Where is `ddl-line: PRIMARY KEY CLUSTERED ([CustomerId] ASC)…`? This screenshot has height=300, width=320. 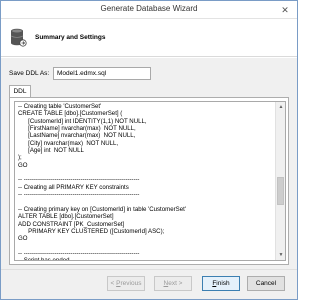
ddl-line: PRIMARY KEY CLUSTERED ([CustomerId] ASC)… is located at coordinates (91, 231).